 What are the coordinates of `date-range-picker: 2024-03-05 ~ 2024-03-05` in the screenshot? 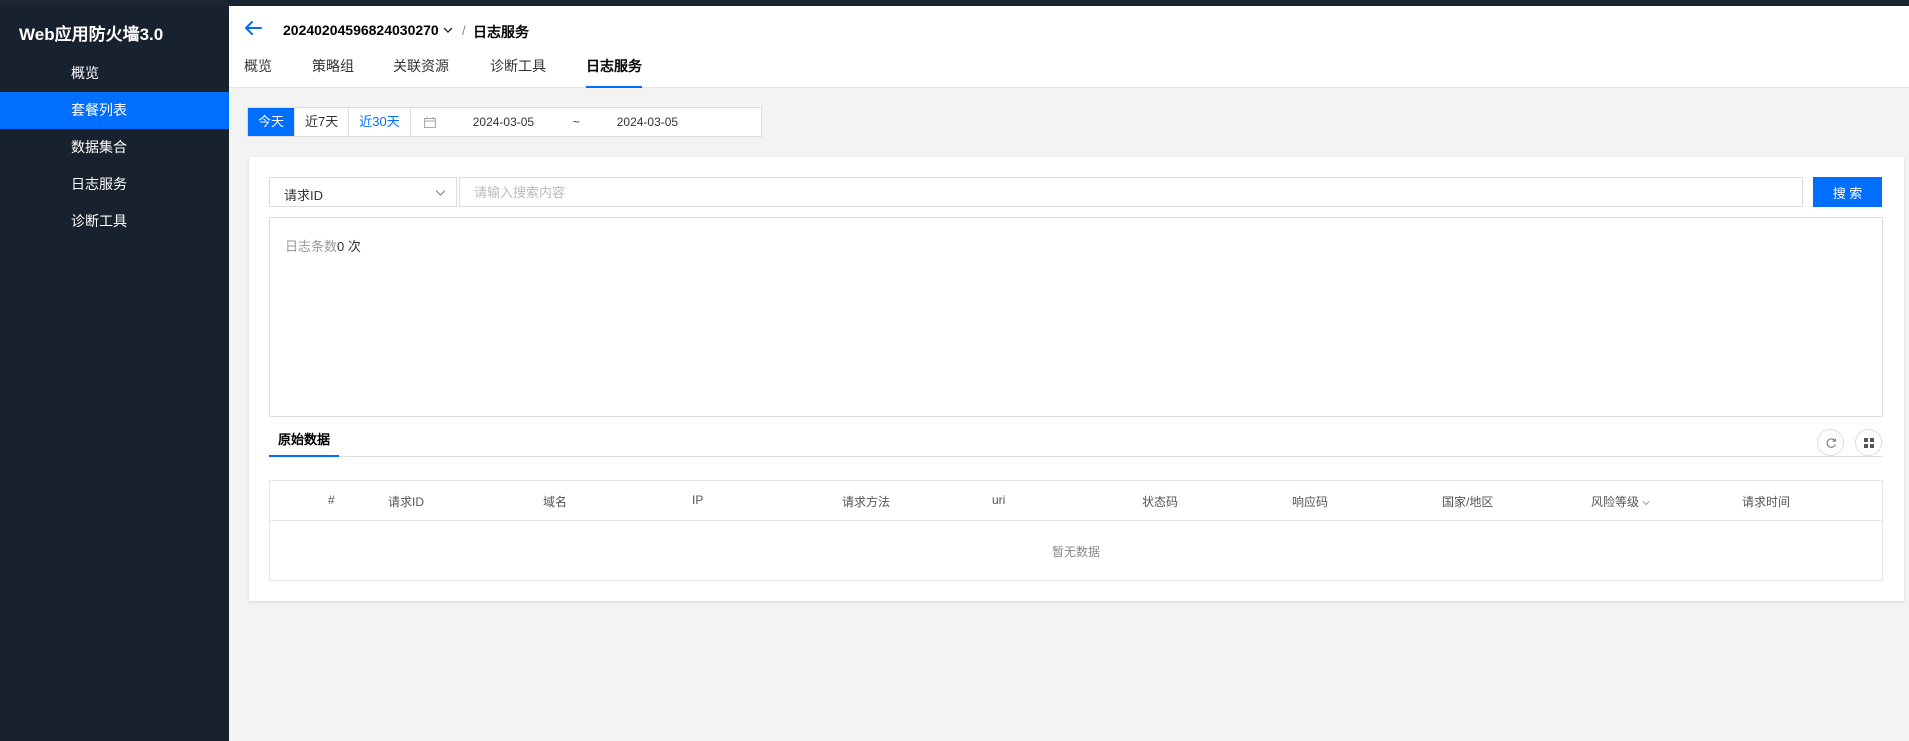 It's located at (586, 122).